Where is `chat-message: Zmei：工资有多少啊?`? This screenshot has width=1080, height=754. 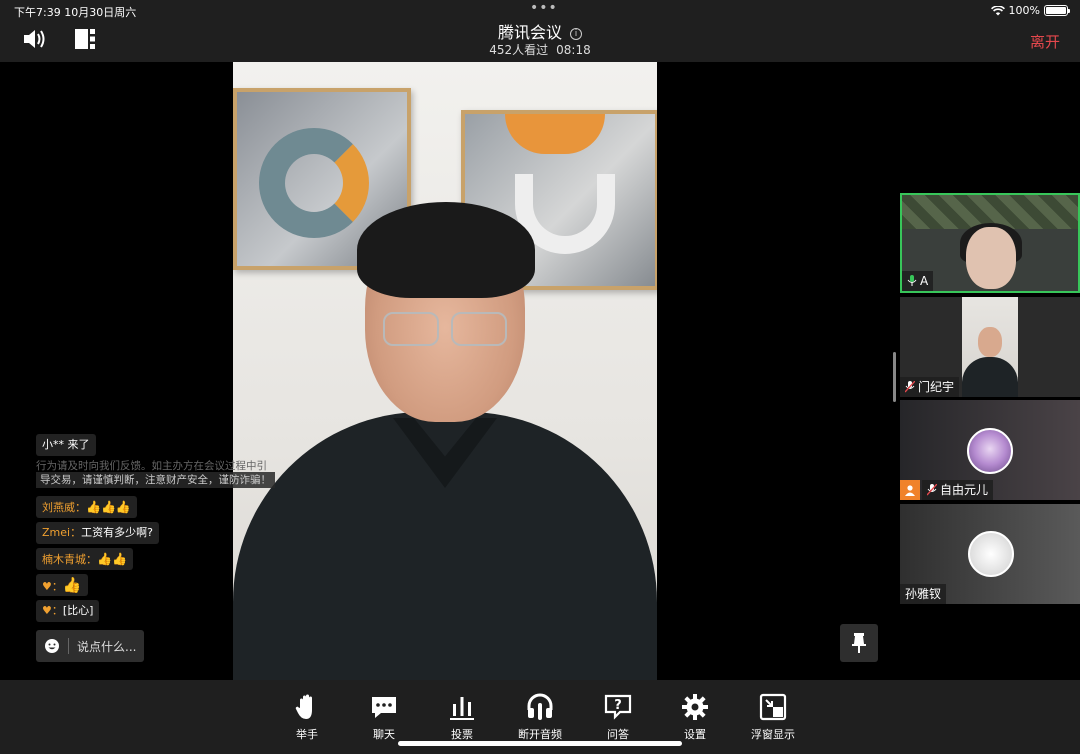 chat-message: Zmei：工资有多少啊? is located at coordinates (97, 533).